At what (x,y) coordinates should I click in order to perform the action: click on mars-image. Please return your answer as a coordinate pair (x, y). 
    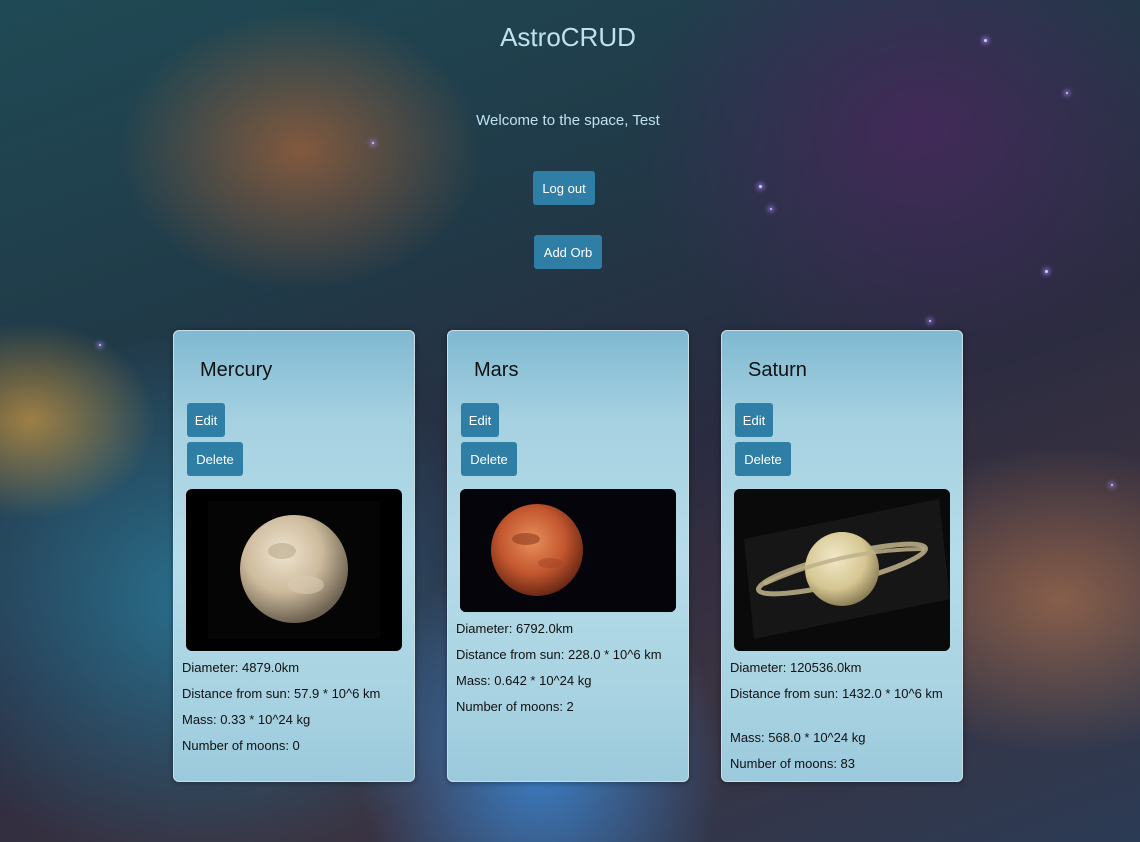
    Looking at the image, I should click on (568, 550).